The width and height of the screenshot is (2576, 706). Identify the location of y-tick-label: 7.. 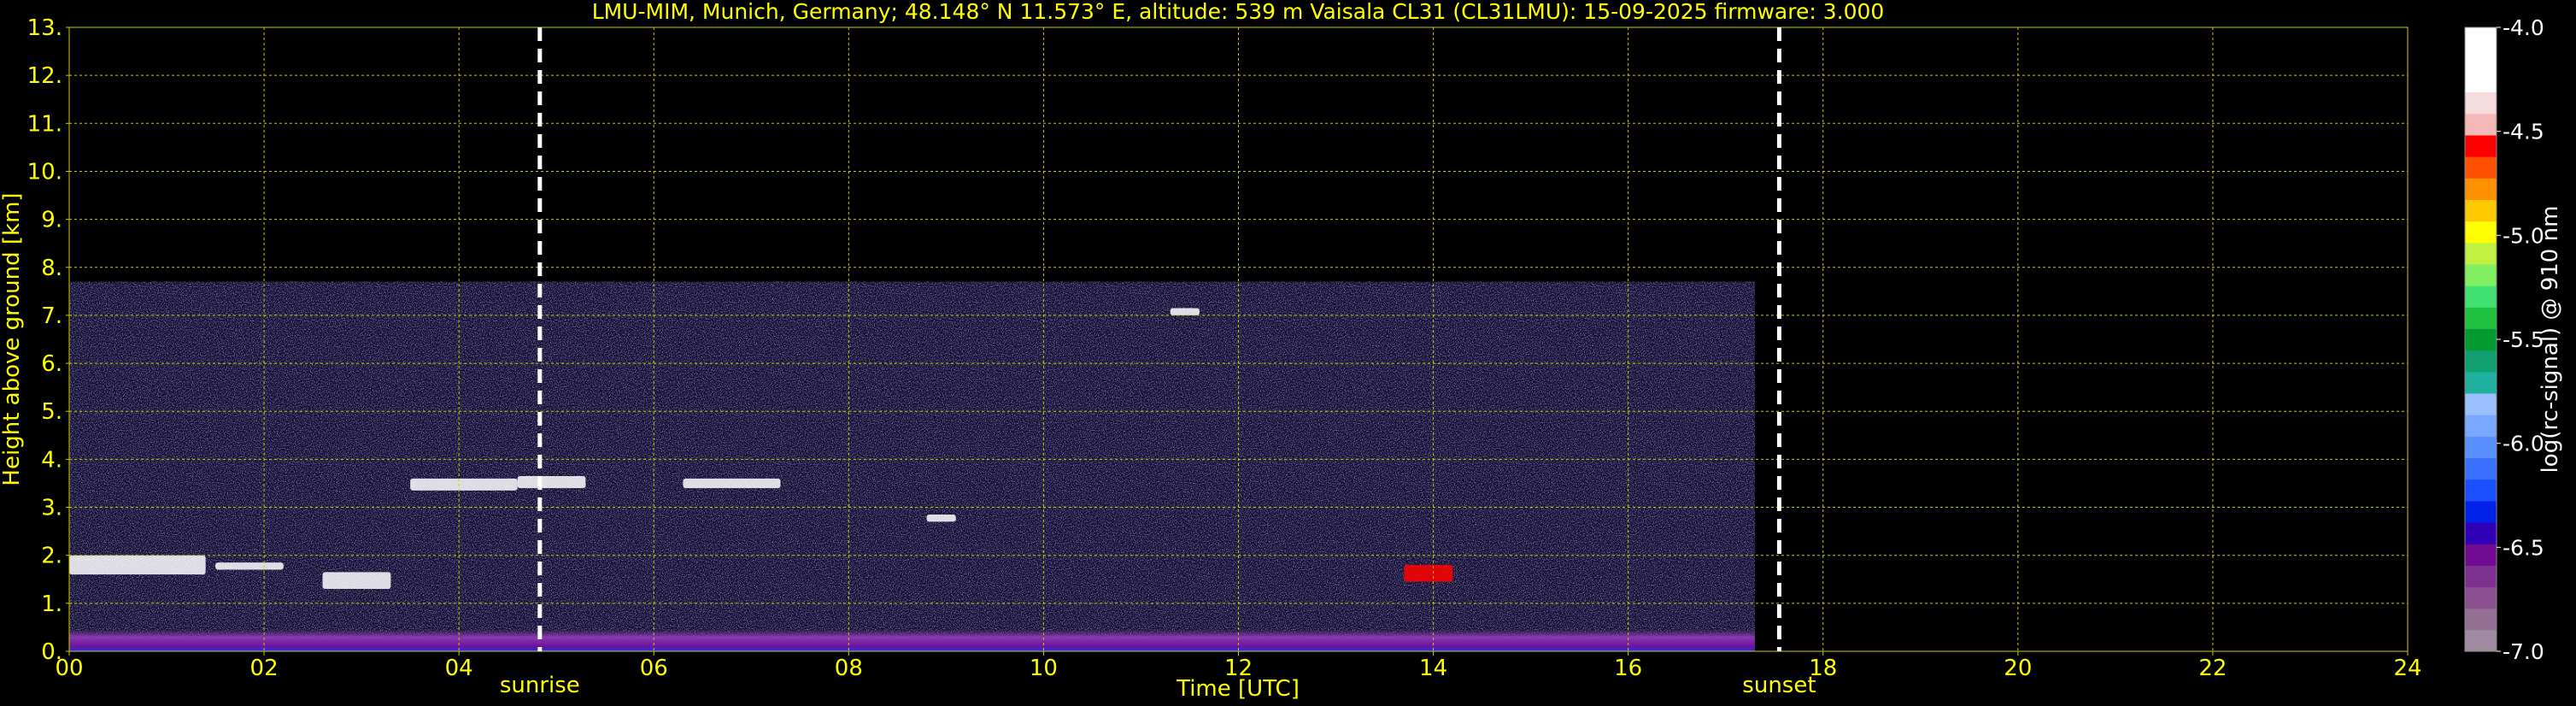
(51, 316).